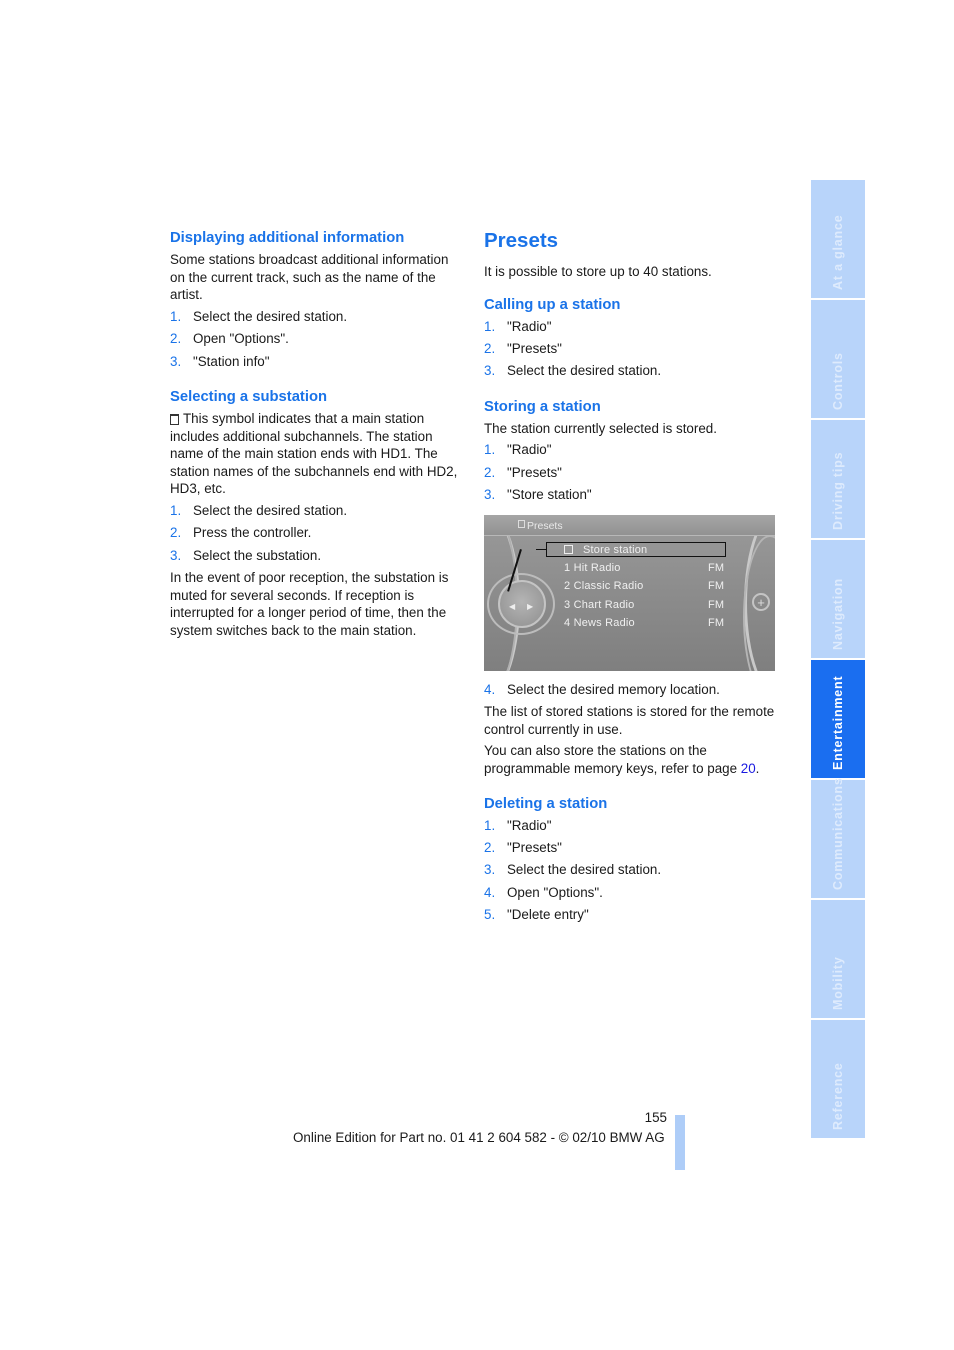 Image resolution: width=954 pixels, height=1350 pixels. Describe the element at coordinates (631, 915) in the screenshot. I see `list-item: 5. "Delete entry"` at that location.